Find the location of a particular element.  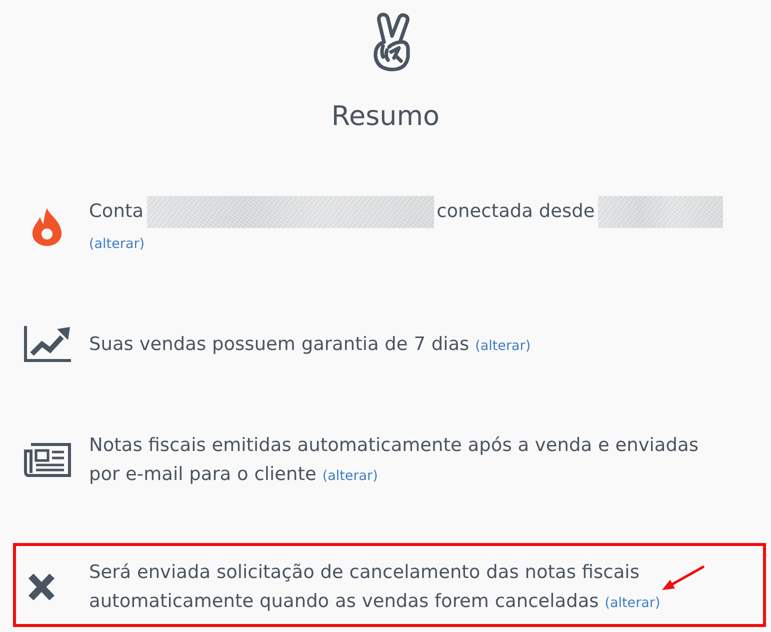

summary-text: Conta conectada desde (alterar) is located at coordinates (409, 226).